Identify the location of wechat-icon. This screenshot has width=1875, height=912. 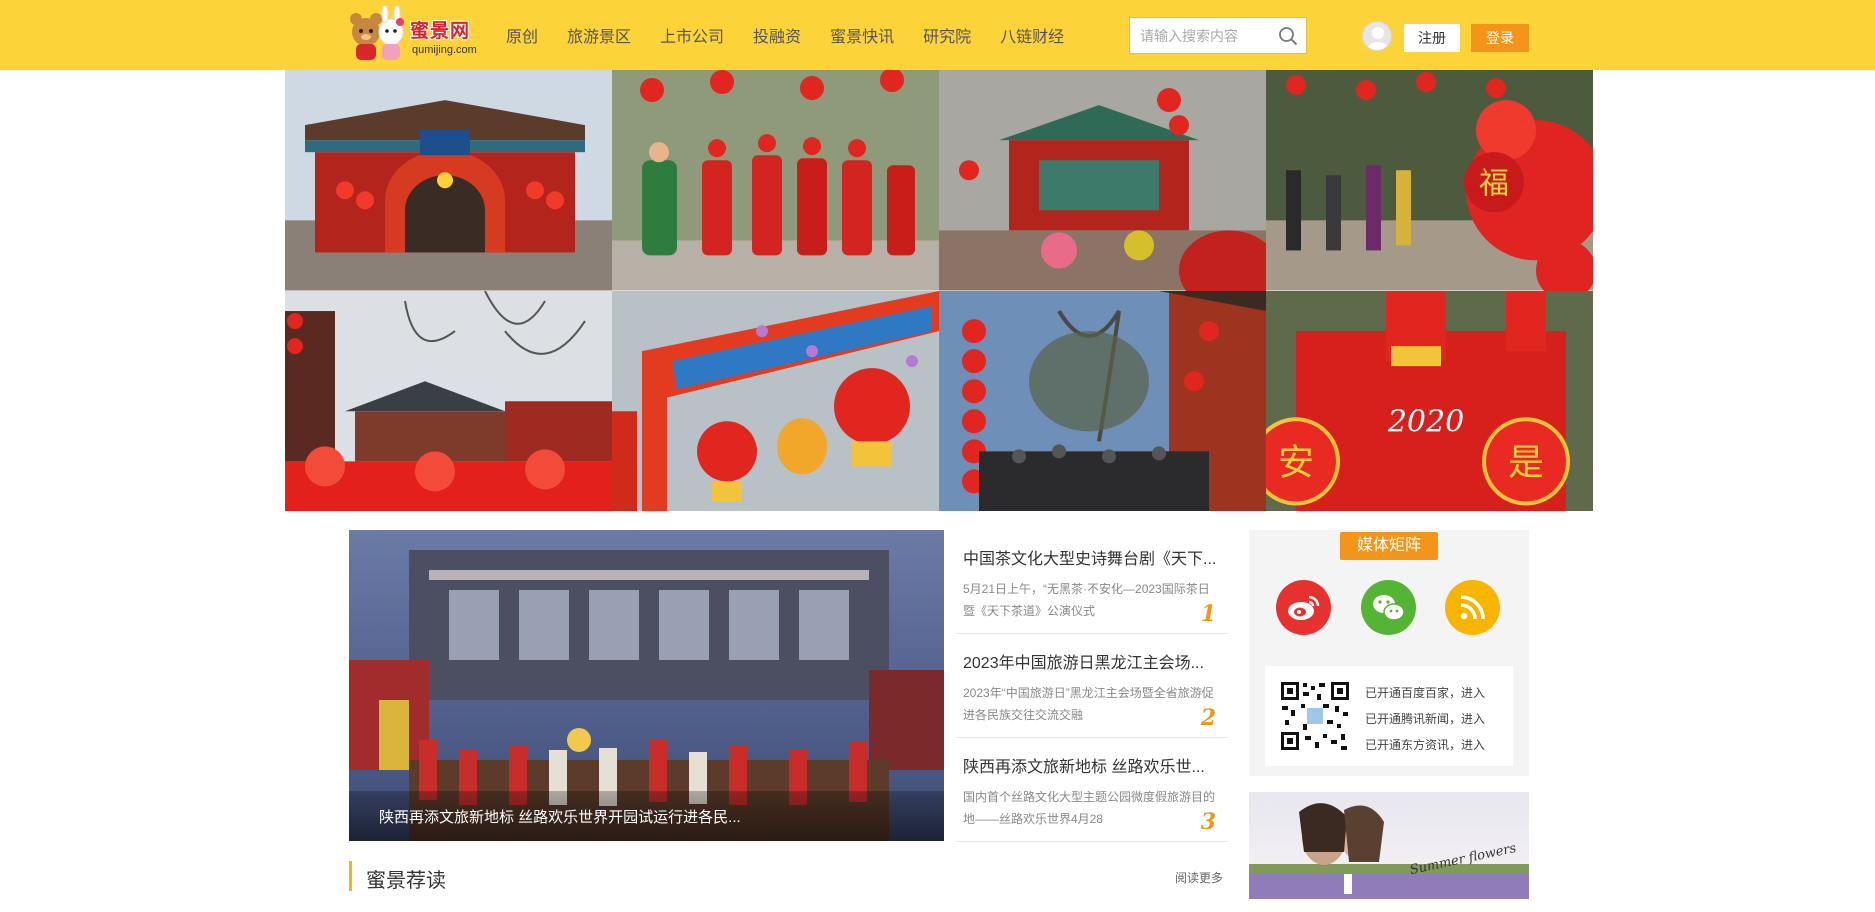
(1388, 607).